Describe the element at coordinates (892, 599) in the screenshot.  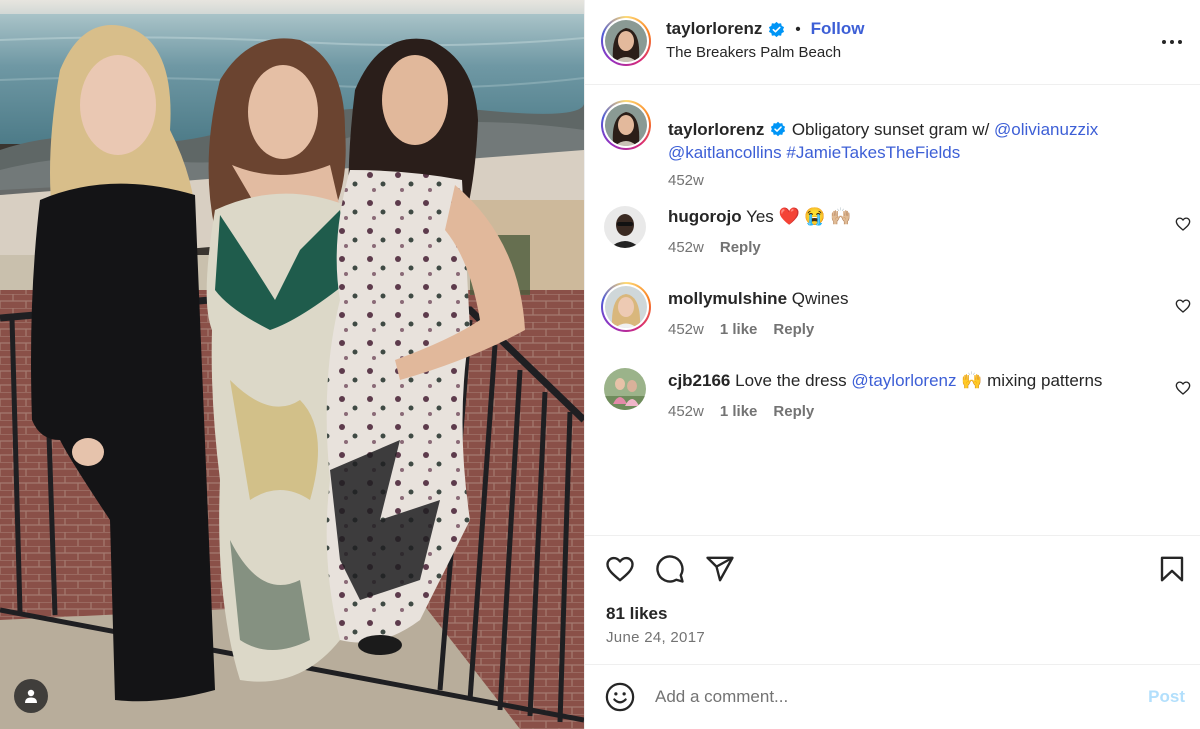
I see `post-actions: 81 likes June 24, 2017` at that location.